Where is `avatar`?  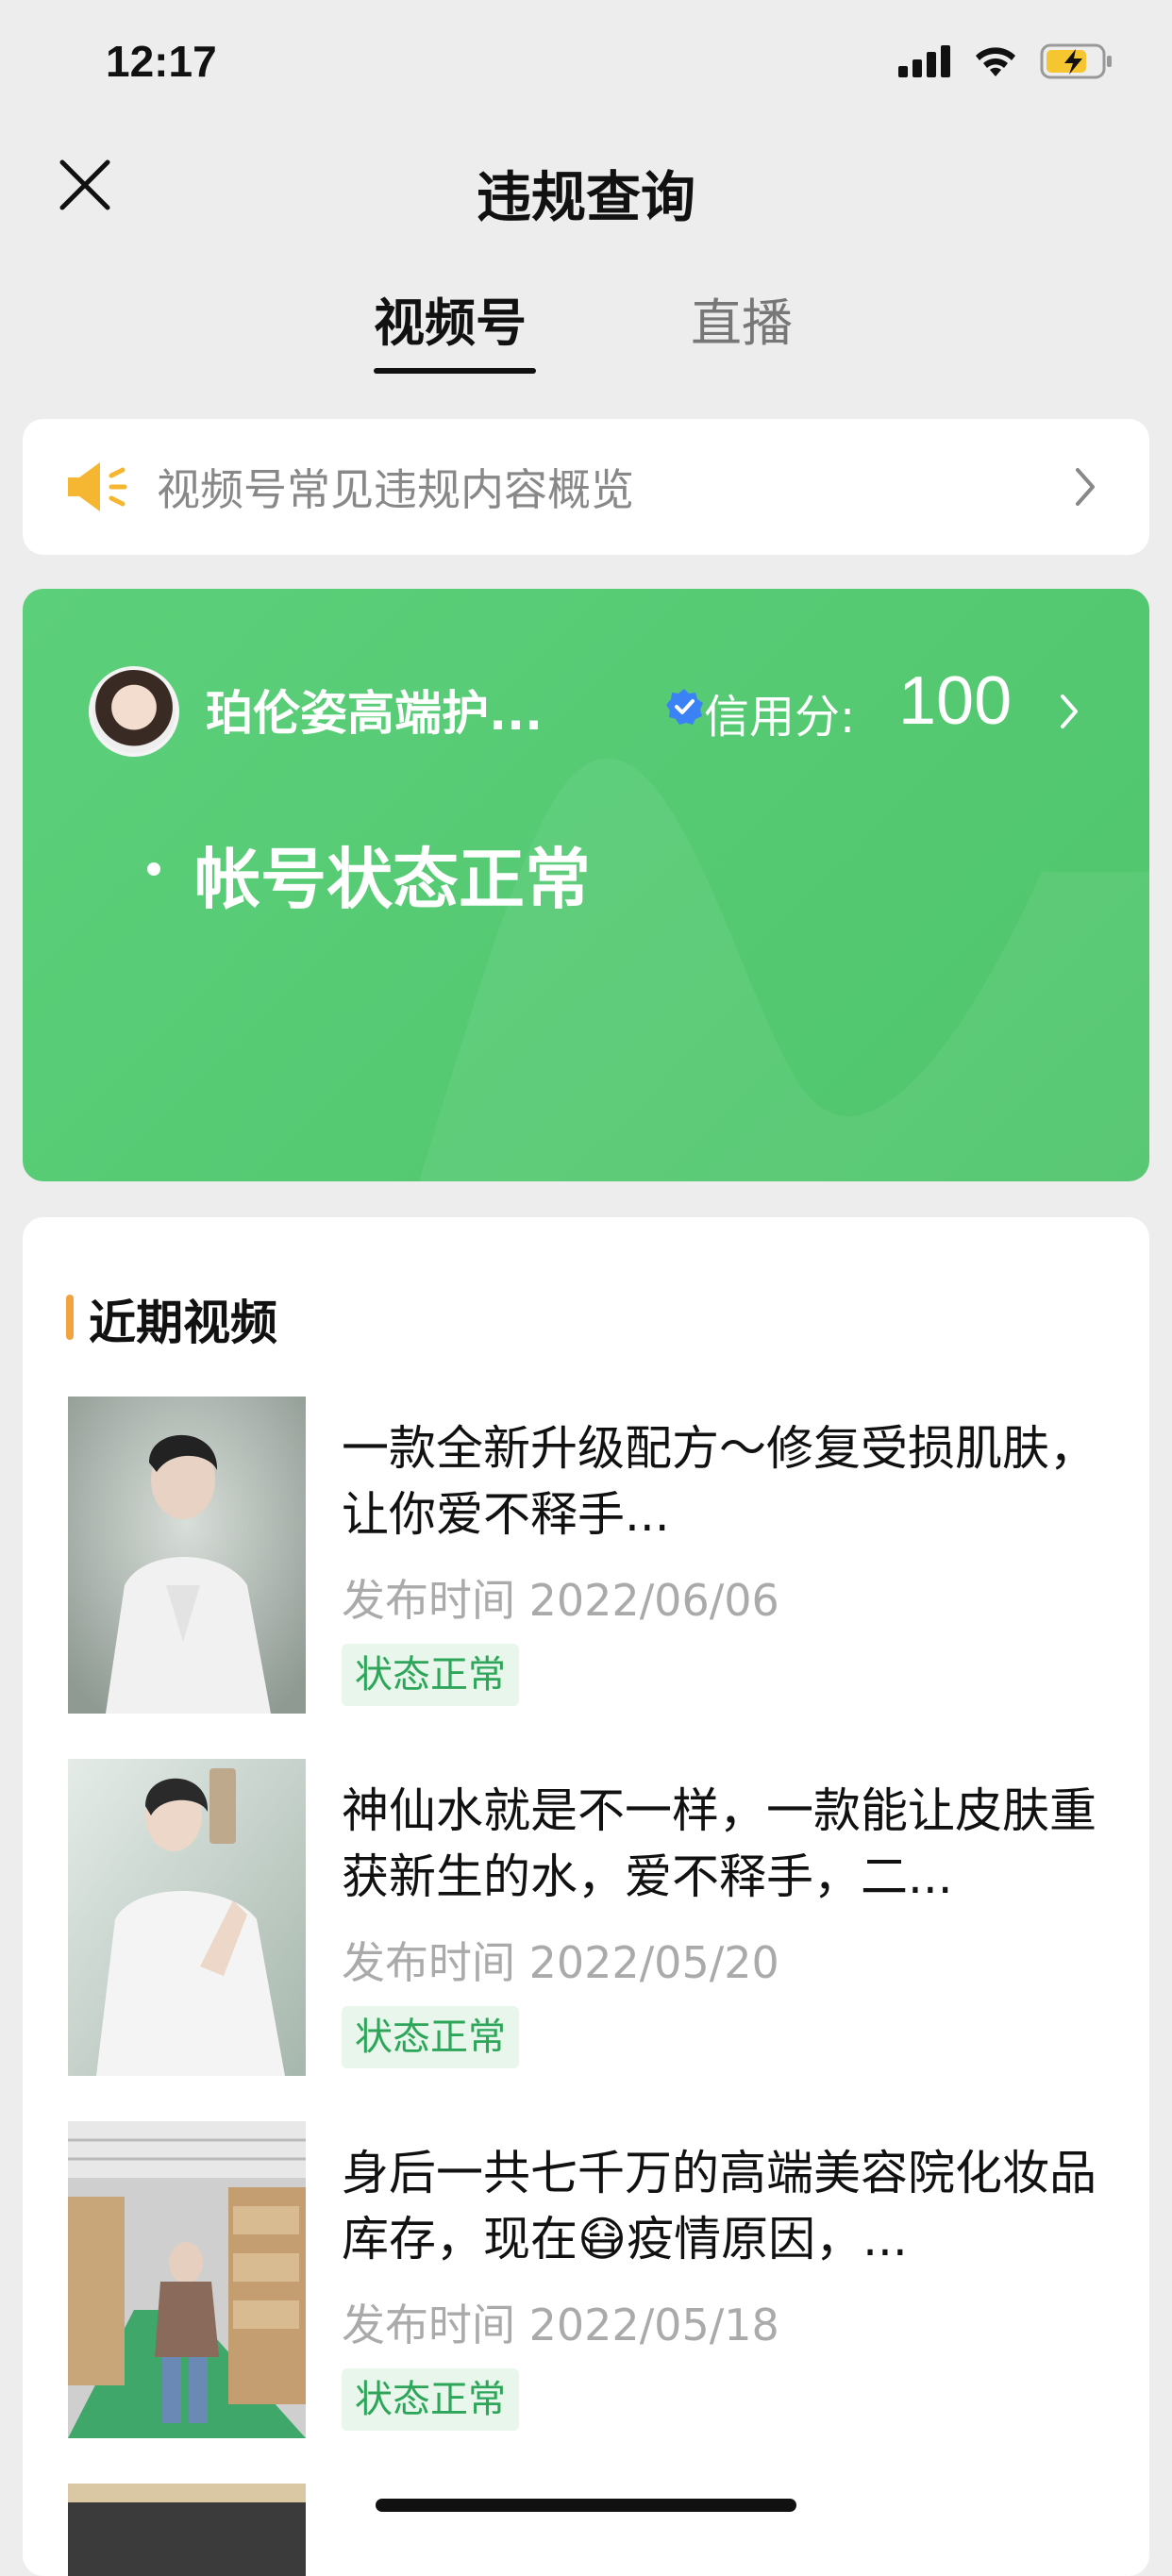
avatar is located at coordinates (134, 711).